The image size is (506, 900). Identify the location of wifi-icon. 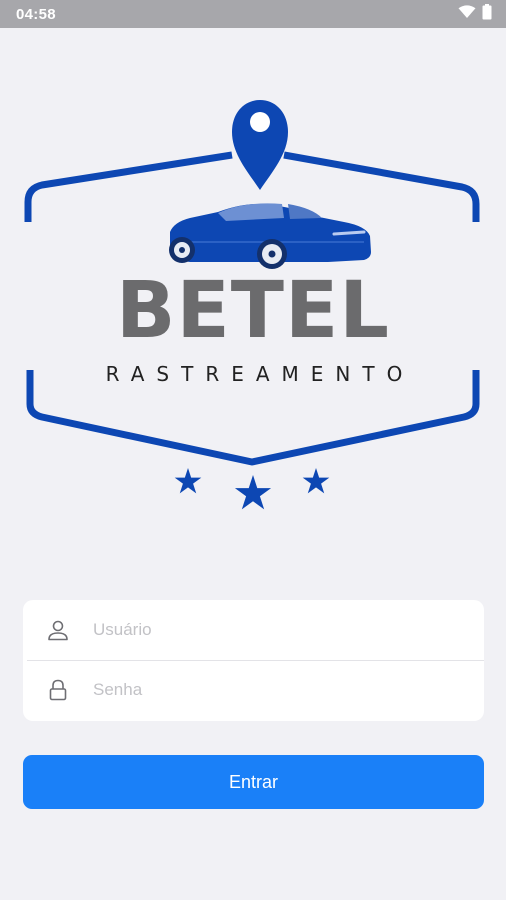
(467, 14).